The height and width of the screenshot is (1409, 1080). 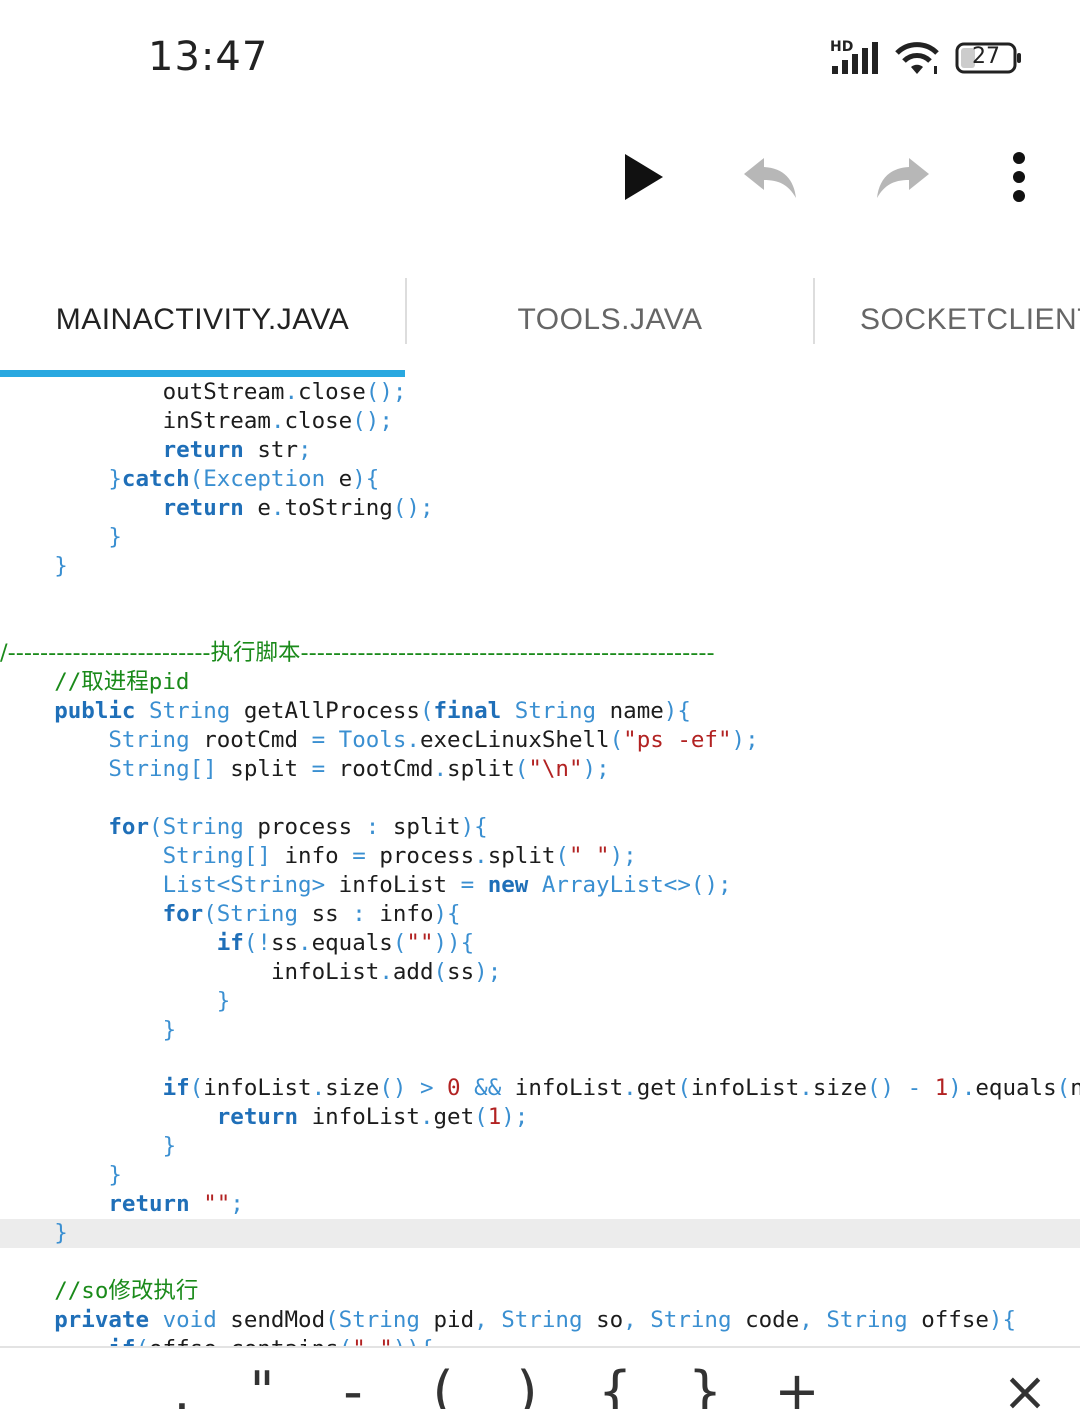 What do you see at coordinates (1025, 1385) in the screenshot?
I see `symbol-key: ×` at bounding box center [1025, 1385].